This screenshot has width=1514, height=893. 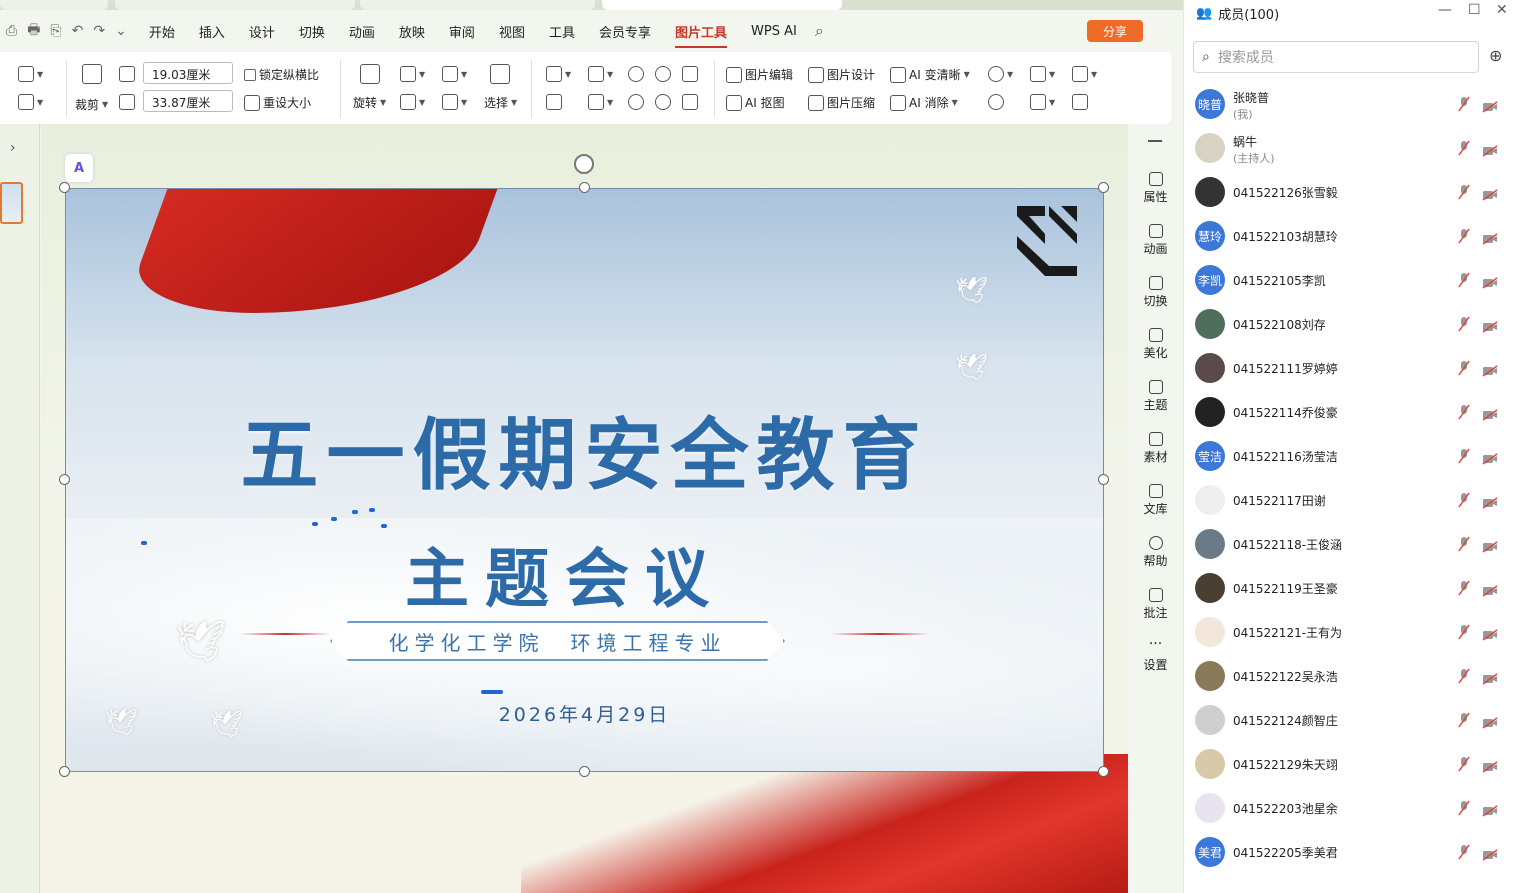 What do you see at coordinates (1349, 192) in the screenshot?
I see `member-row: 041522126张雪毅` at bounding box center [1349, 192].